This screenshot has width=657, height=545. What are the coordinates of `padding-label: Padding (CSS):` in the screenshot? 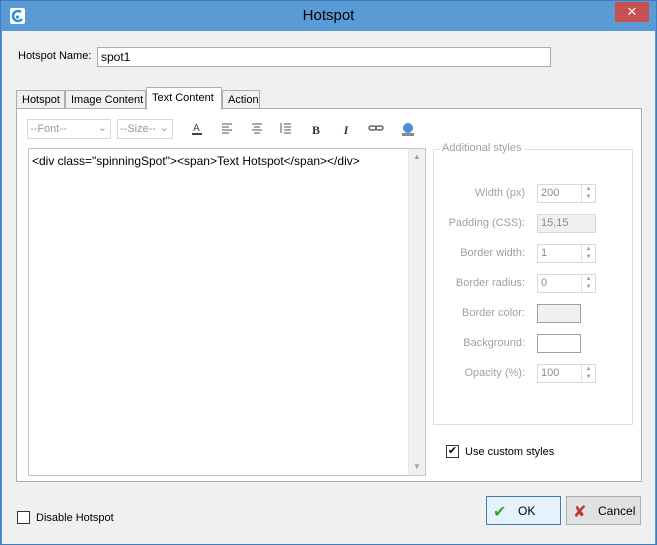 It's located at (486, 223).